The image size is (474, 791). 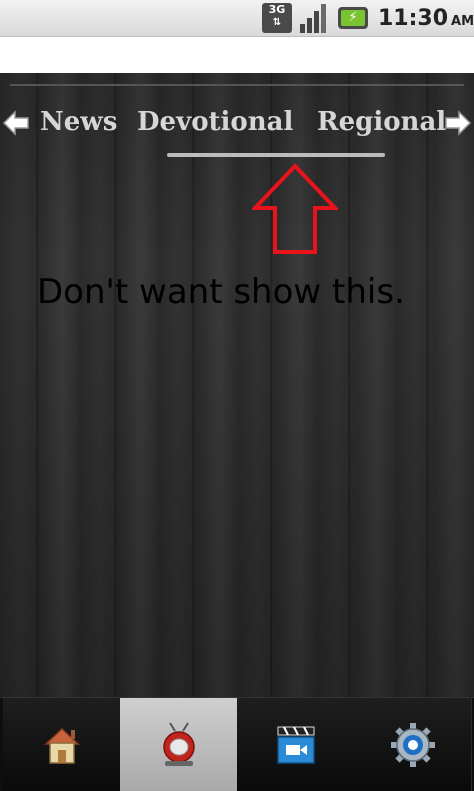 I want to click on tab-strip: News Devotional Regional, so click(x=237, y=122).